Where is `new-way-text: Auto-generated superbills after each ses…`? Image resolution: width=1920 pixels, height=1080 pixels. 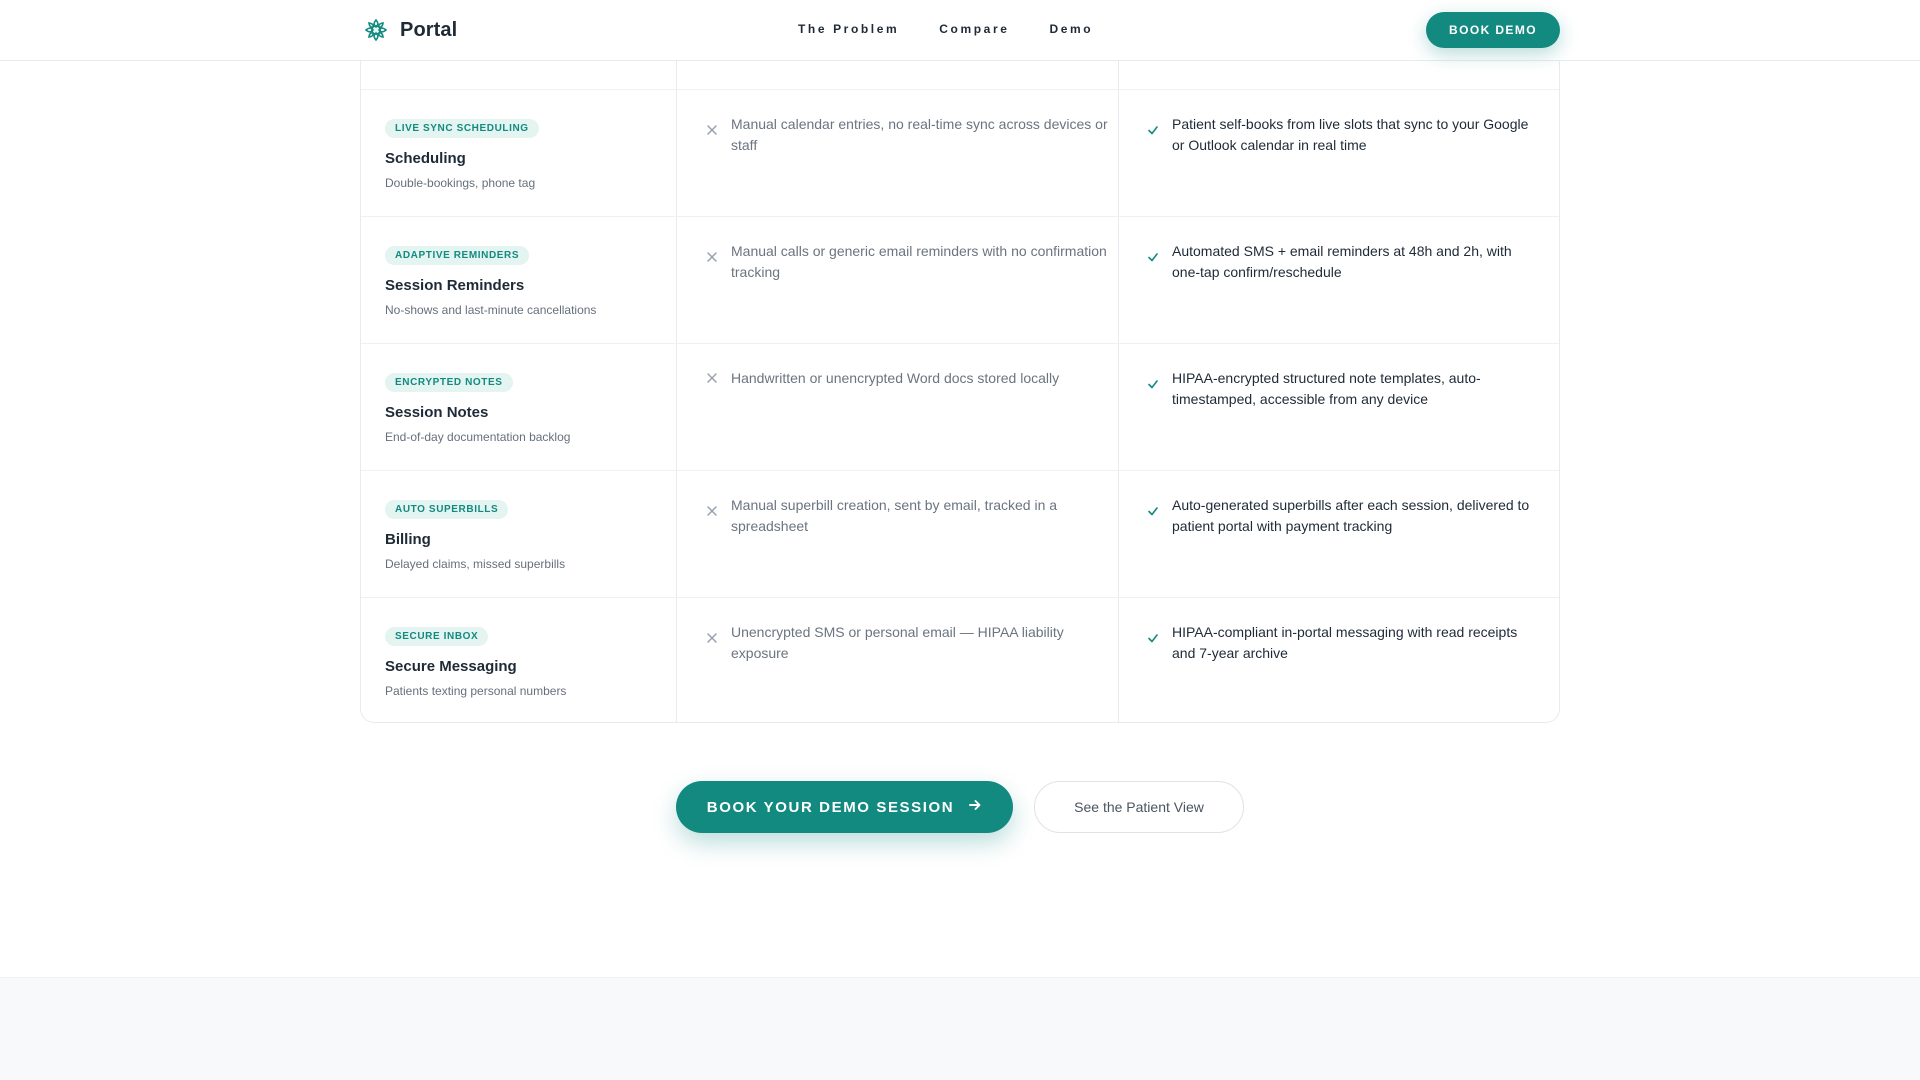 new-way-text: Auto-generated superbills after each ses… is located at coordinates (1351, 515).